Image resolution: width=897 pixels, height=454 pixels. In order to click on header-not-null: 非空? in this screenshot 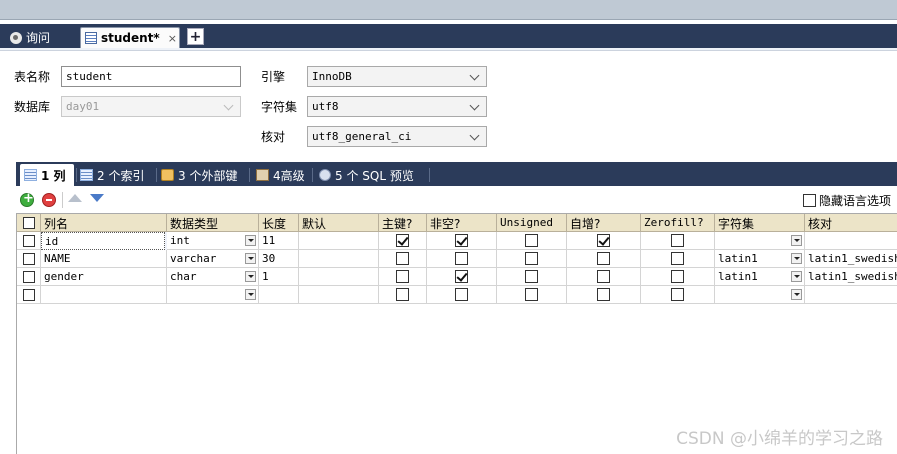, I will do `click(462, 223)`.